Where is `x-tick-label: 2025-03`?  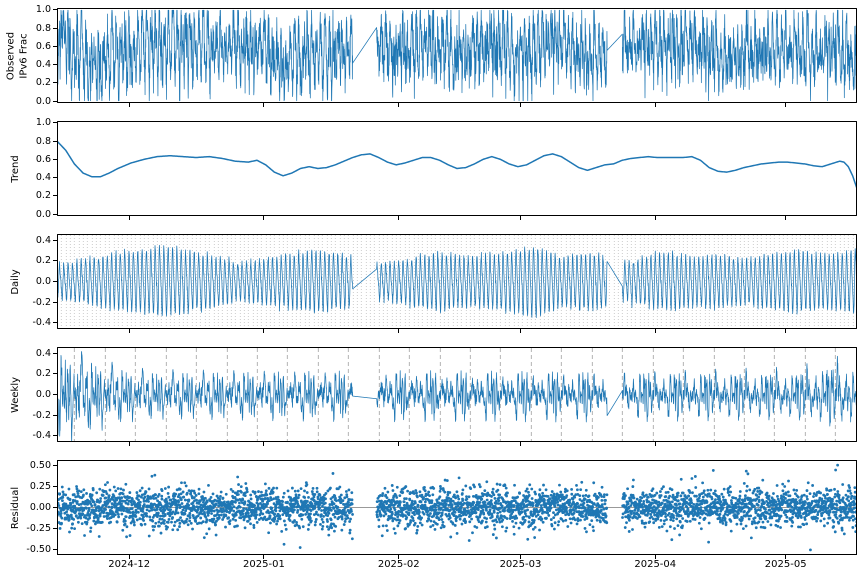
x-tick-label: 2025-03 is located at coordinates (520, 564).